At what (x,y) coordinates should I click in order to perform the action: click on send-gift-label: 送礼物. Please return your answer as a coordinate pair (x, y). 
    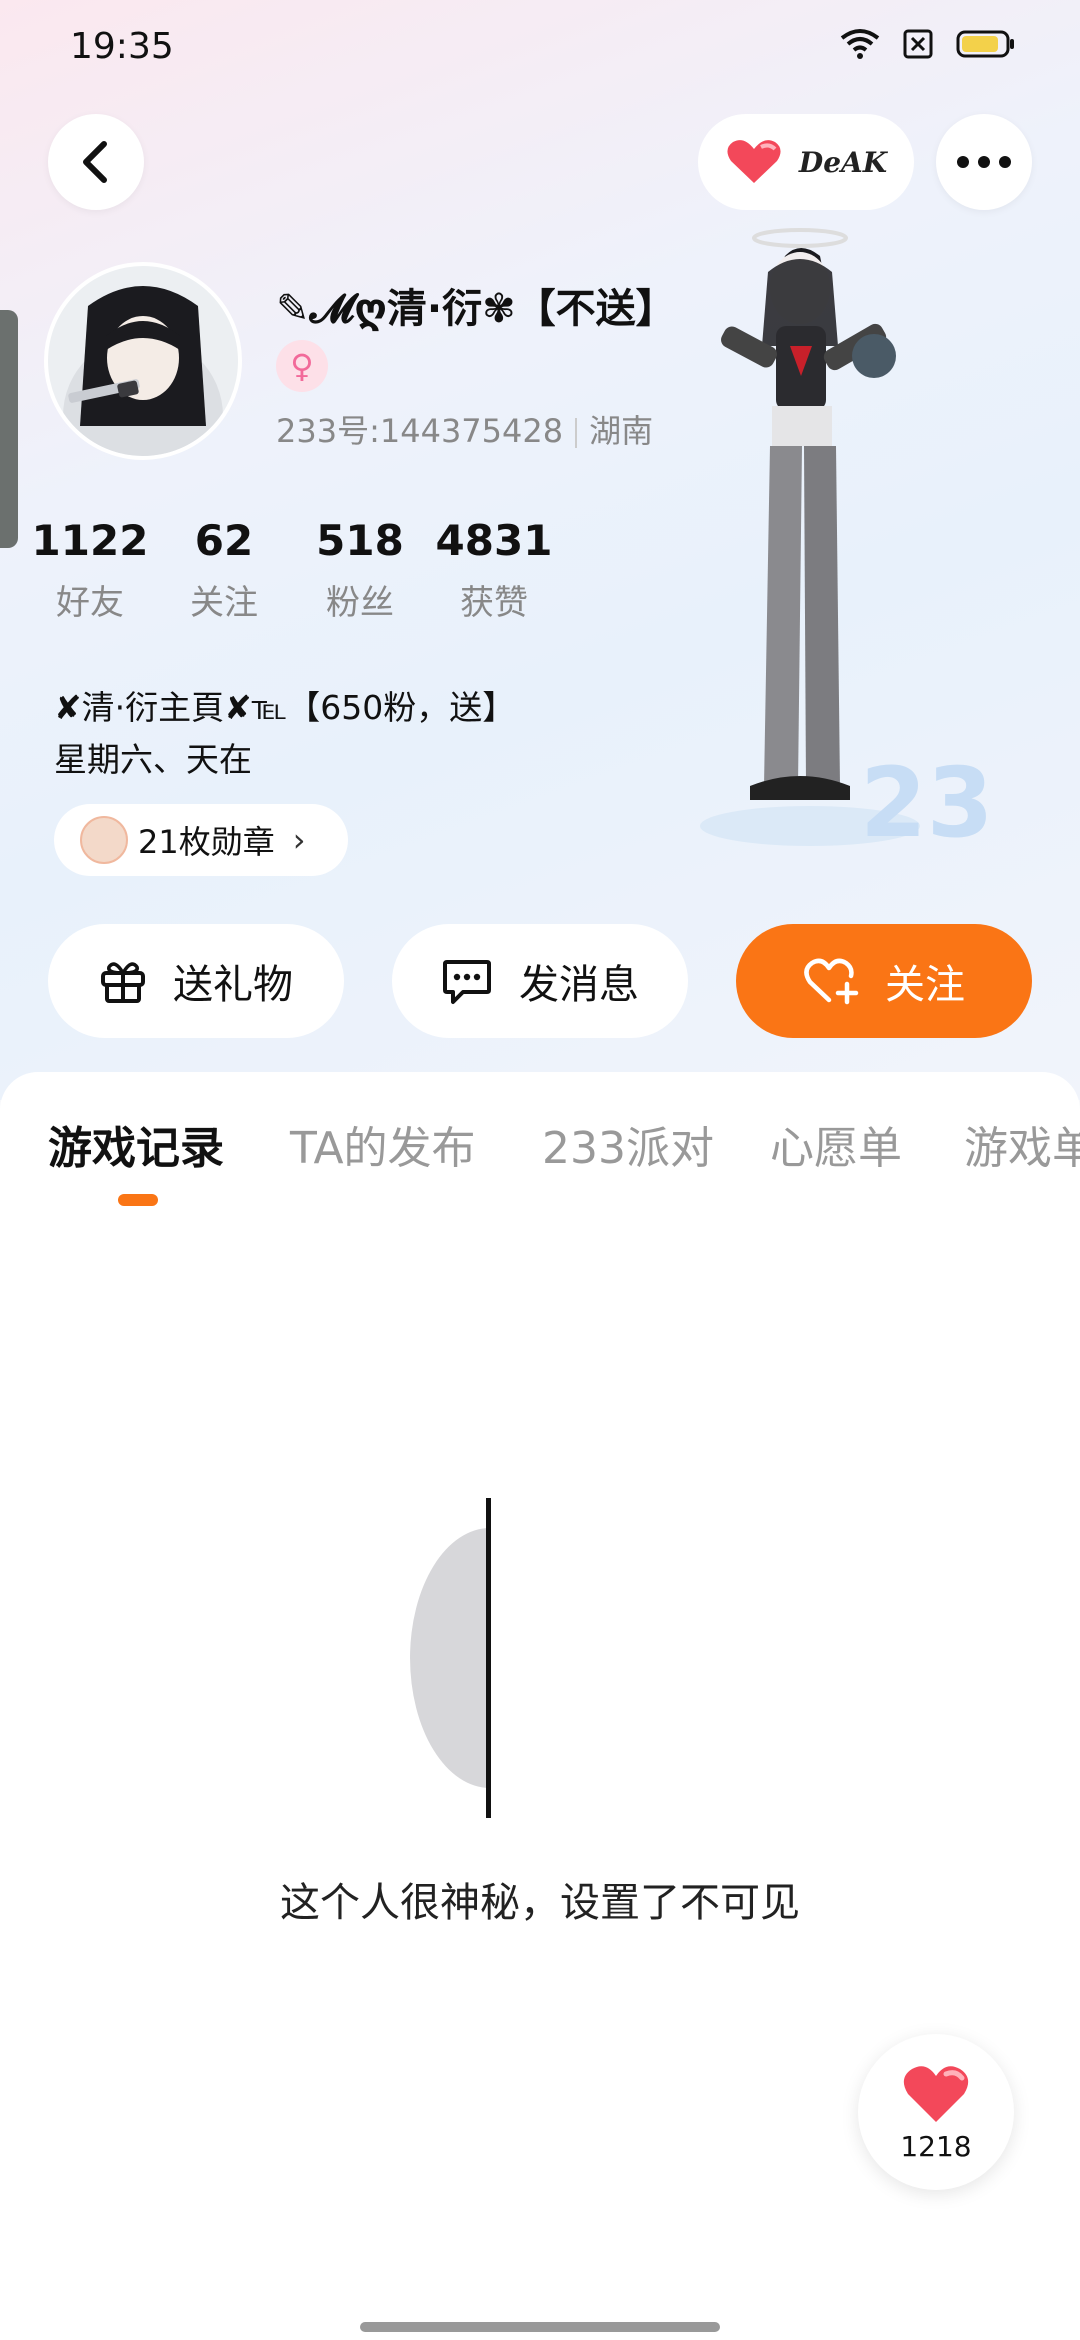
    Looking at the image, I should click on (233, 985).